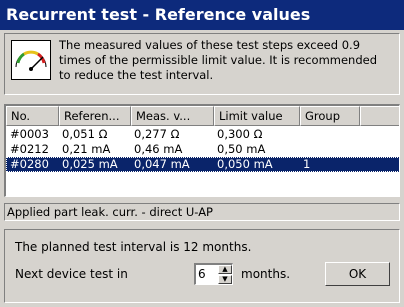 The width and height of the screenshot is (404, 307). What do you see at coordinates (90, 164) in the screenshot?
I see `cell-reference: 0,025 mA` at bounding box center [90, 164].